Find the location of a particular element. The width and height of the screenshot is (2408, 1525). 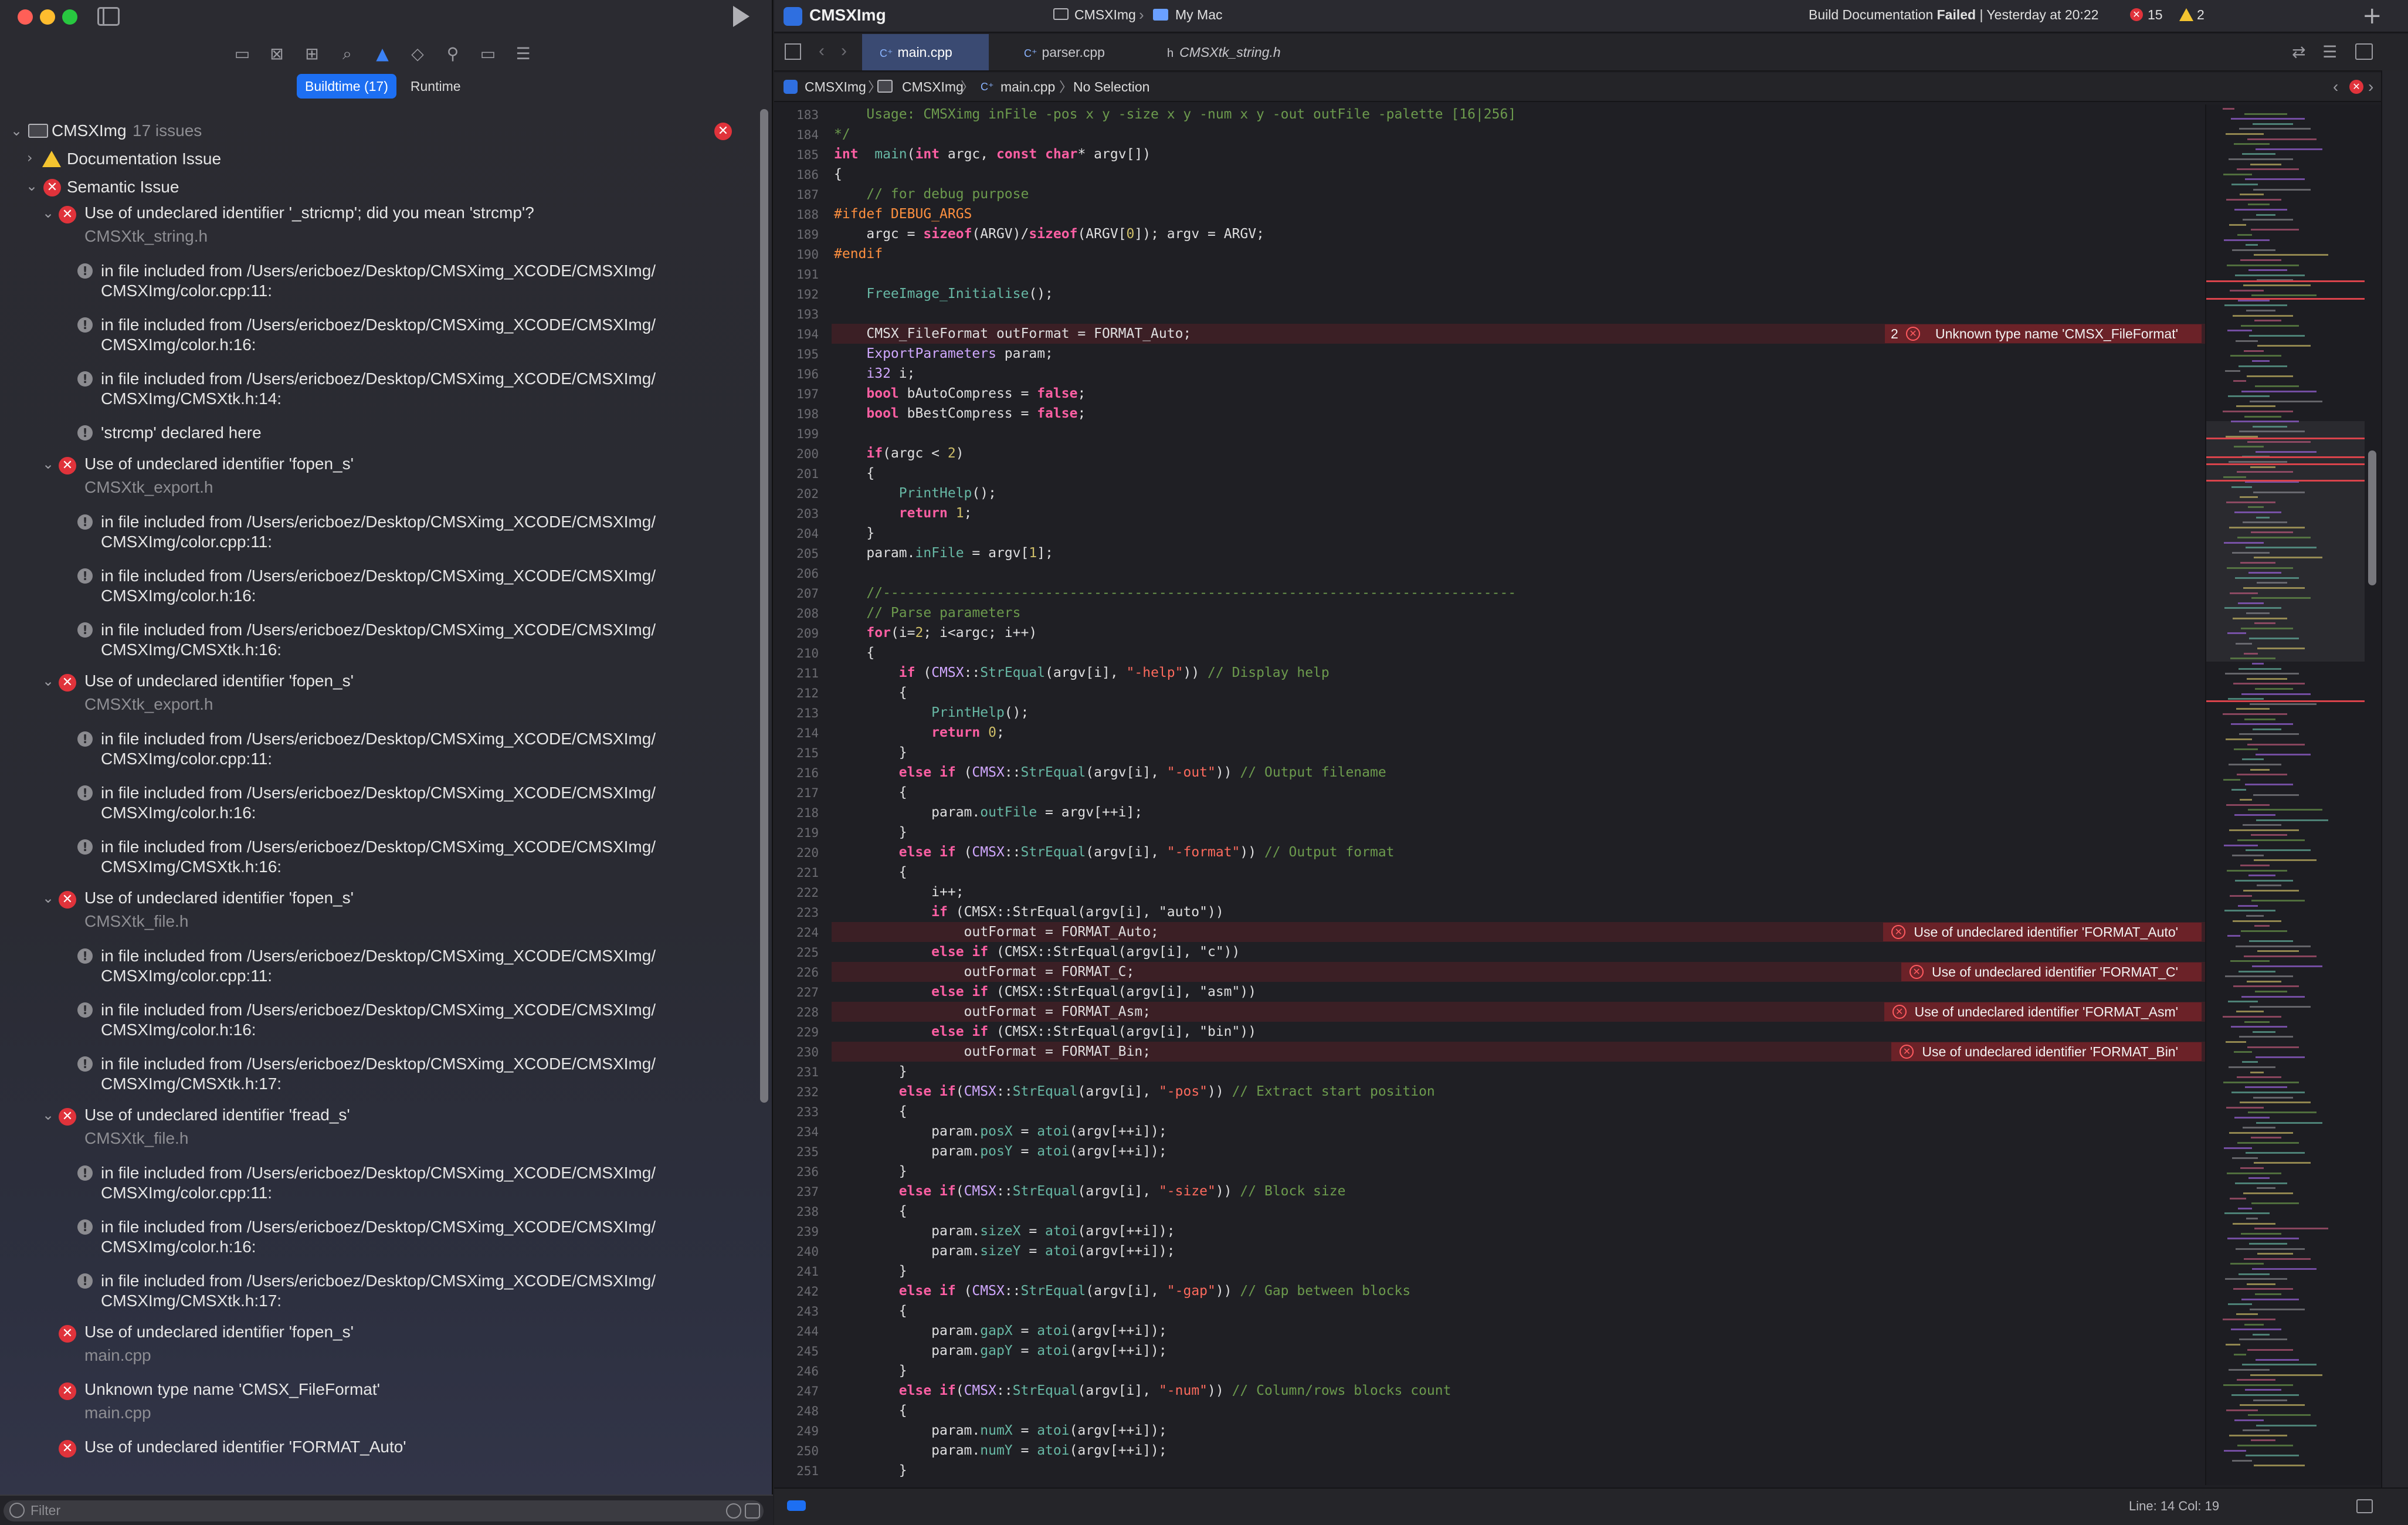

source-control-icon: ⊠ is located at coordinates (277, 54).